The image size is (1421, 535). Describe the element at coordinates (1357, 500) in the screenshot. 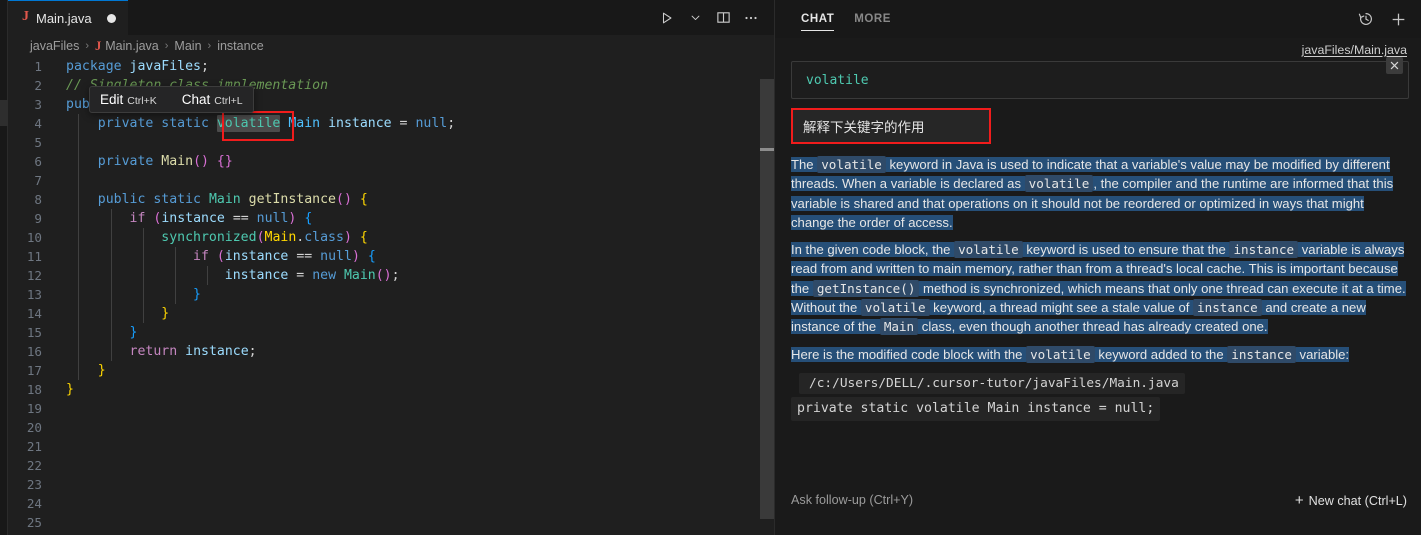

I see `new-chat-label: New chat (Ctrl+L)` at that location.